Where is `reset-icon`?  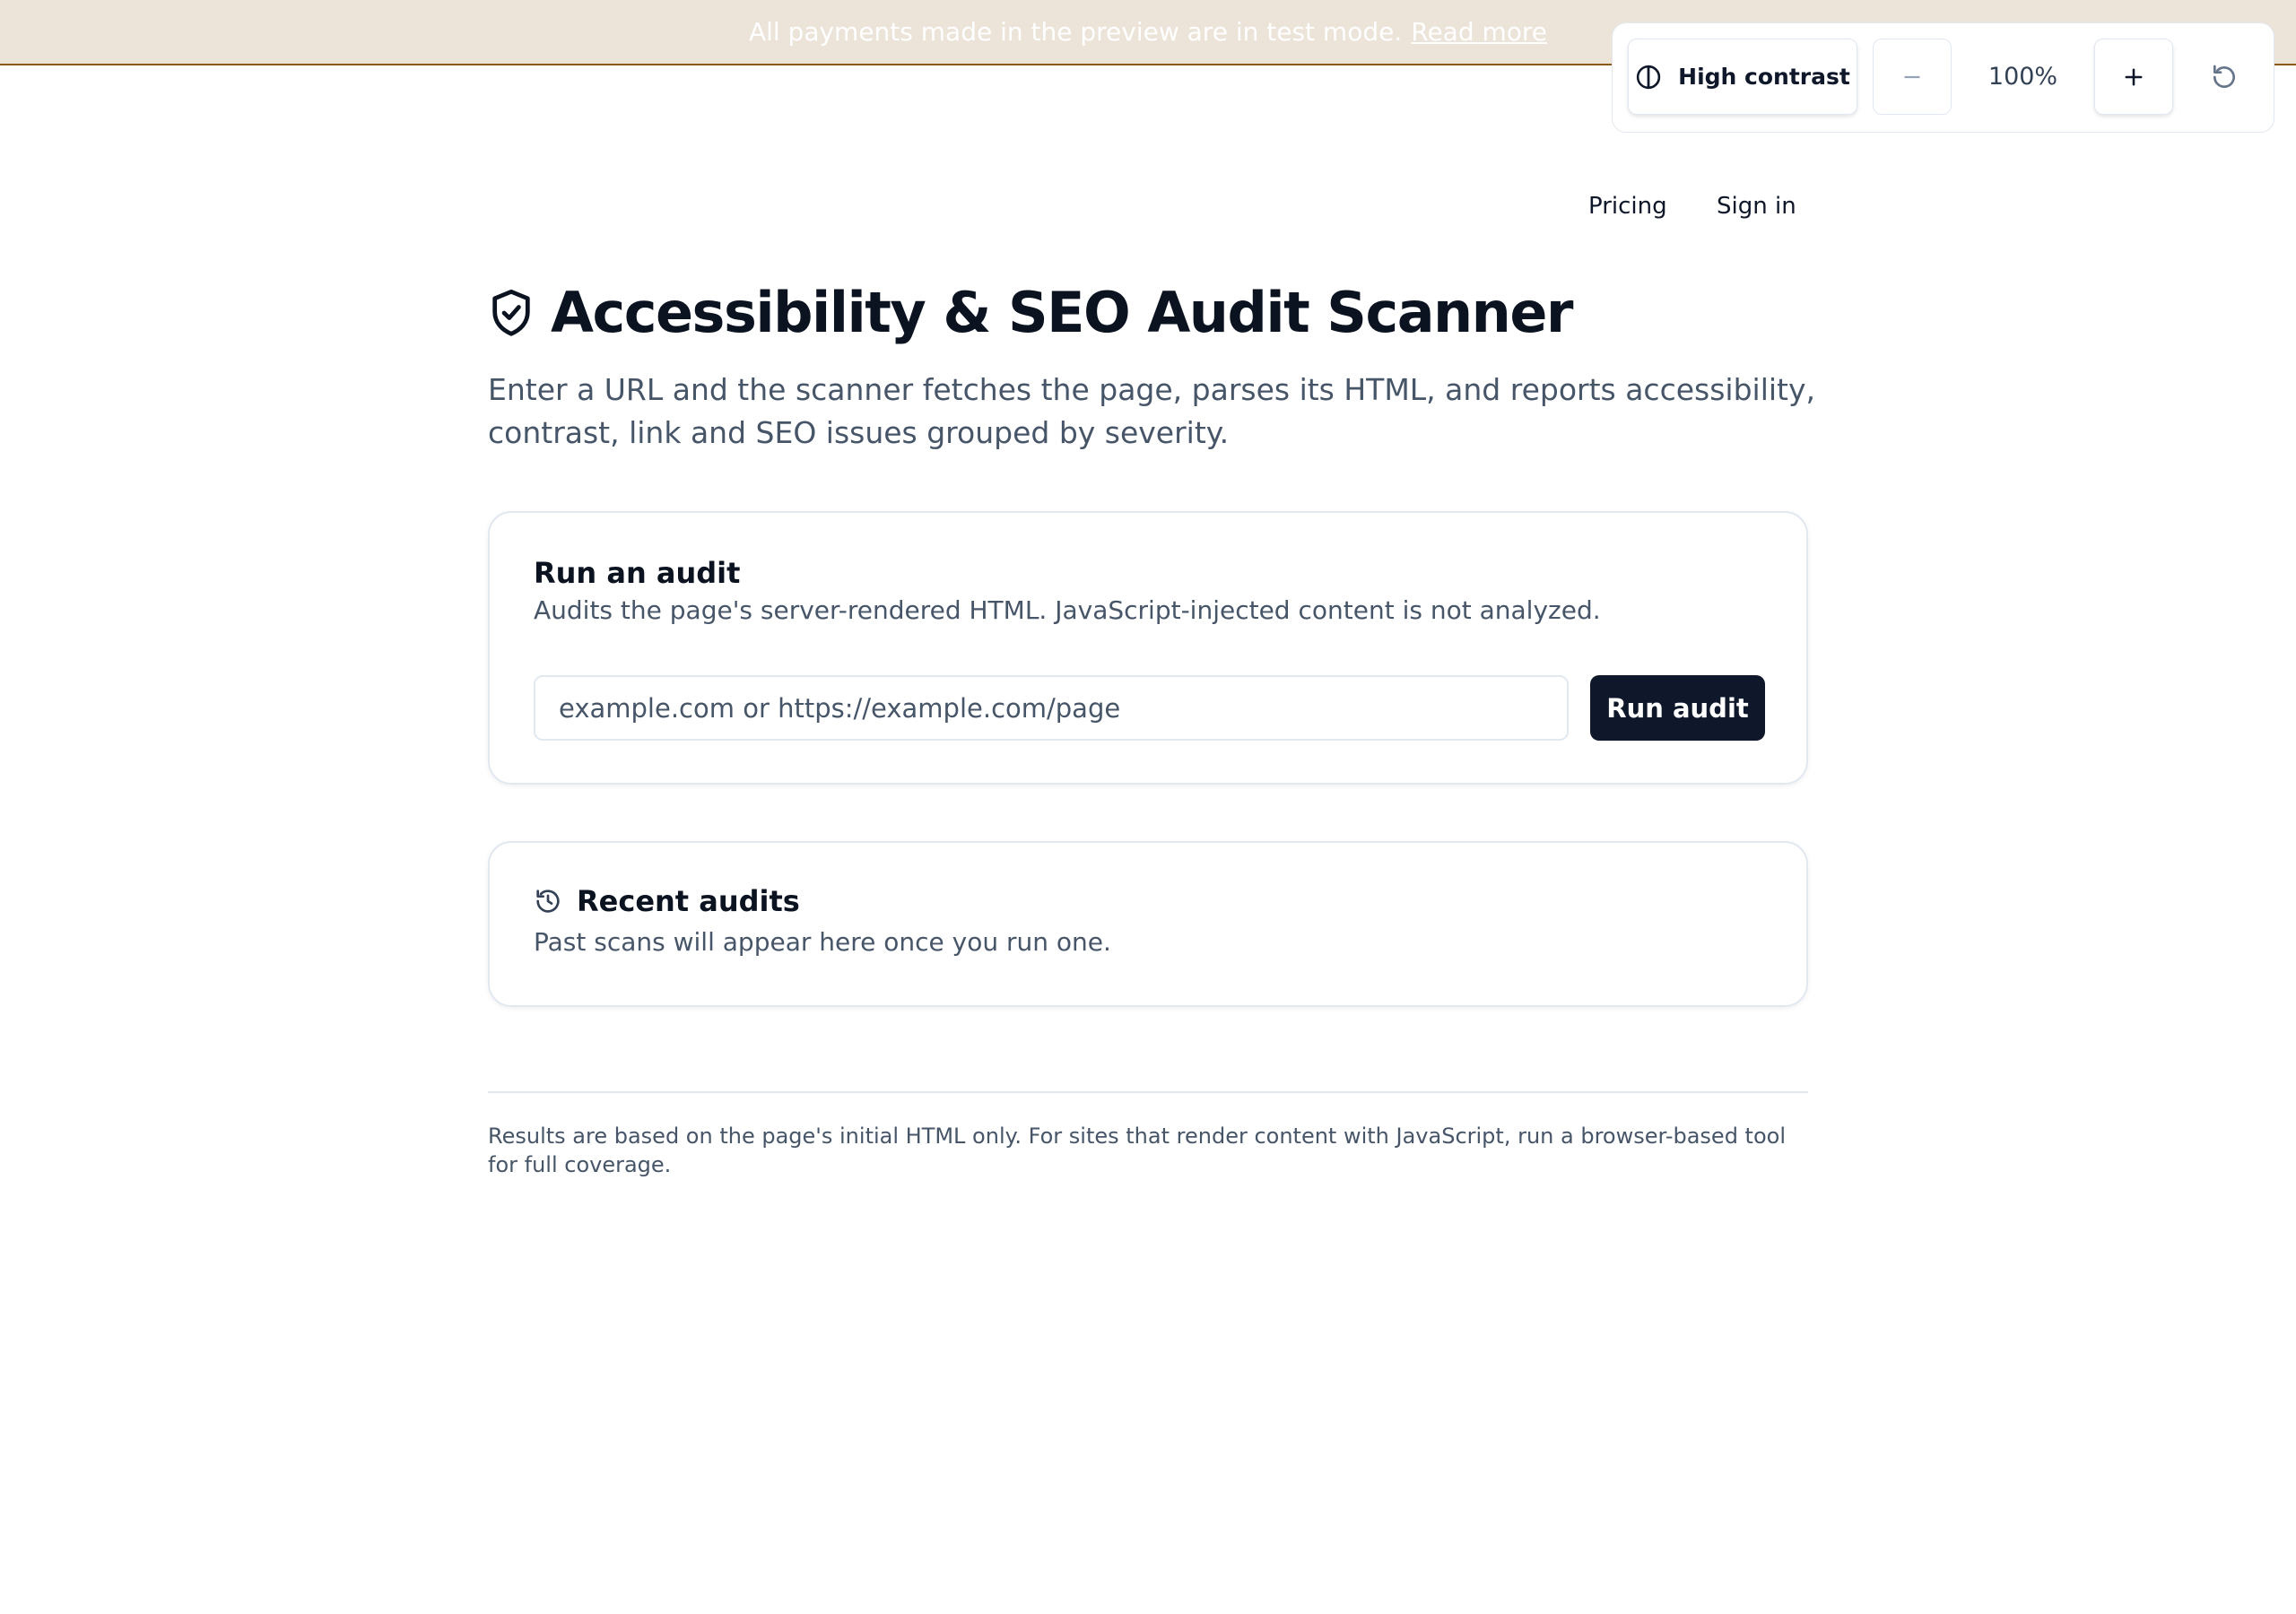 reset-icon is located at coordinates (2224, 77).